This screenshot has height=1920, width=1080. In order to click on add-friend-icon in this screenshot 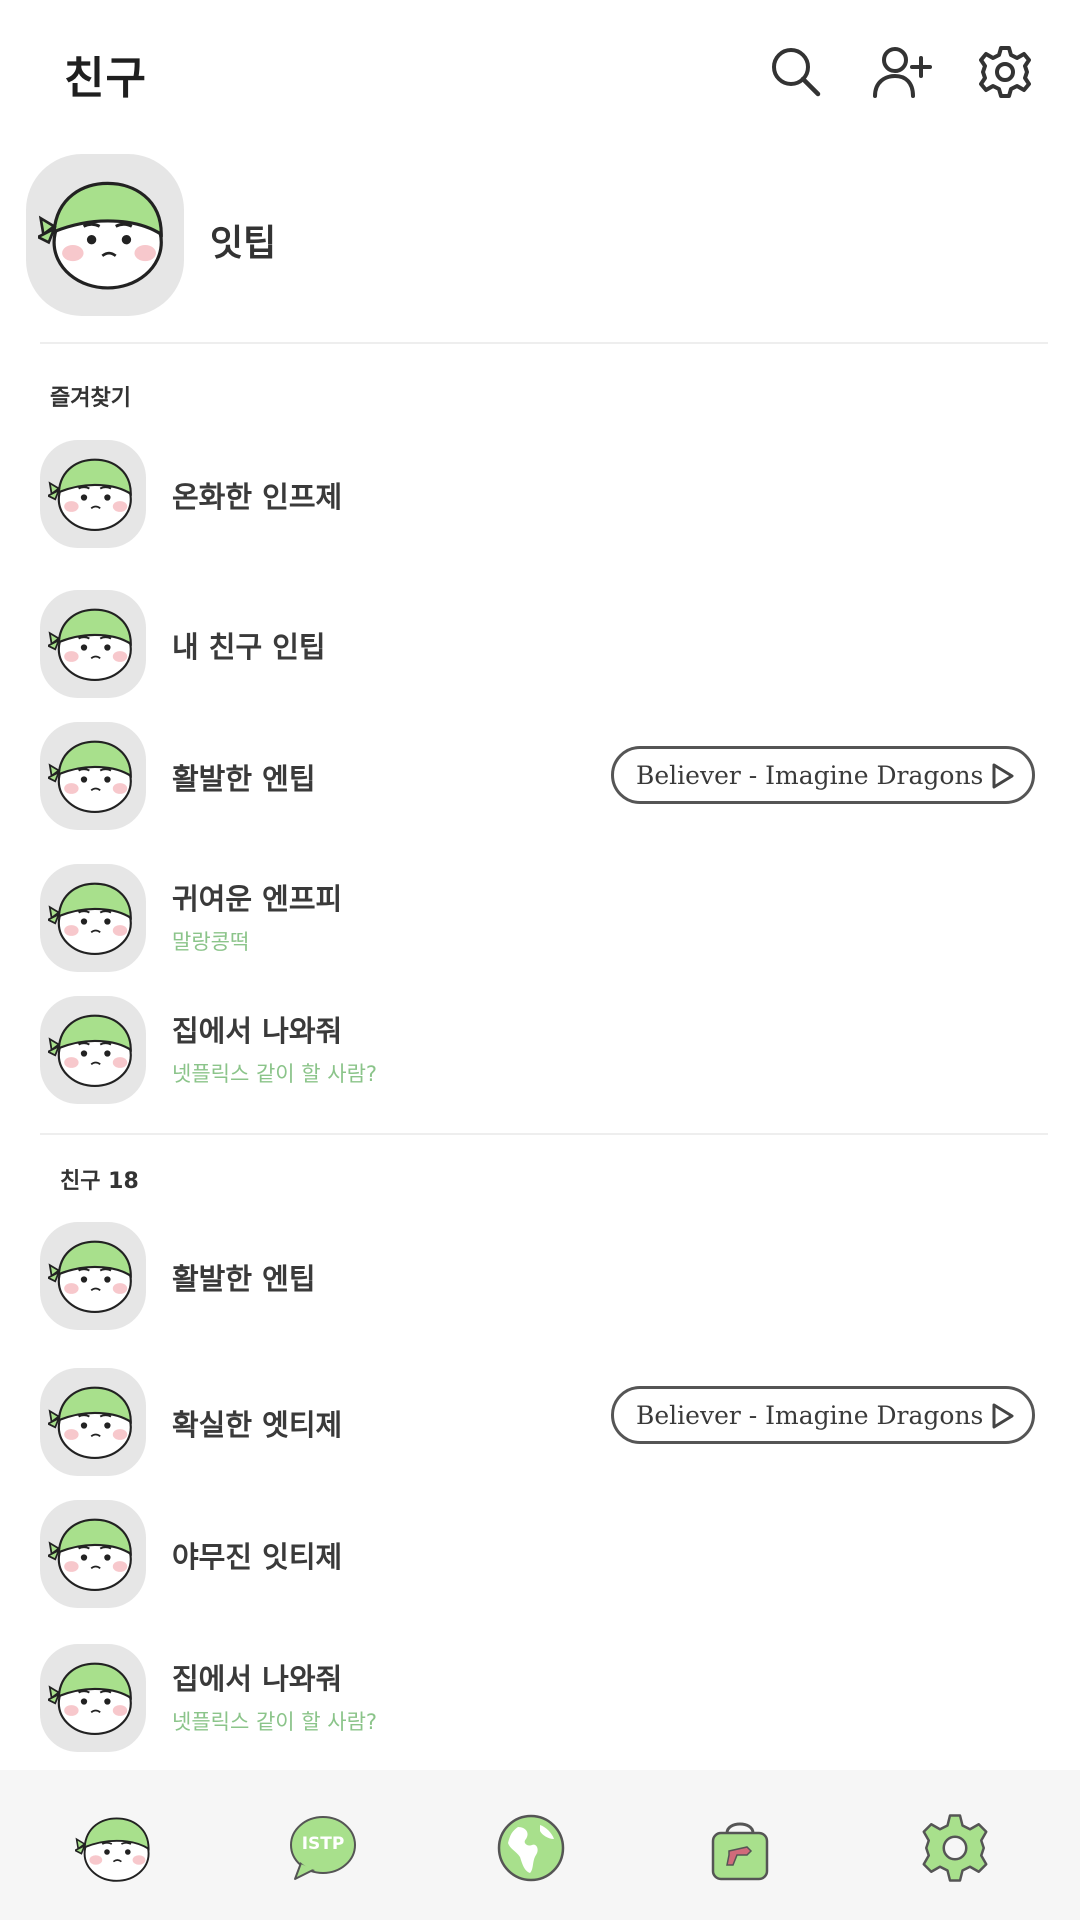, I will do `click(902, 72)`.